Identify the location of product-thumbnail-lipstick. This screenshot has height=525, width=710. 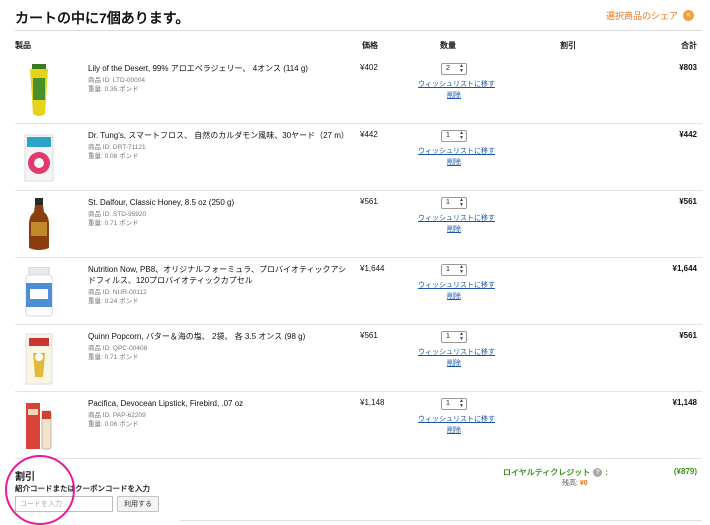
(39, 426).